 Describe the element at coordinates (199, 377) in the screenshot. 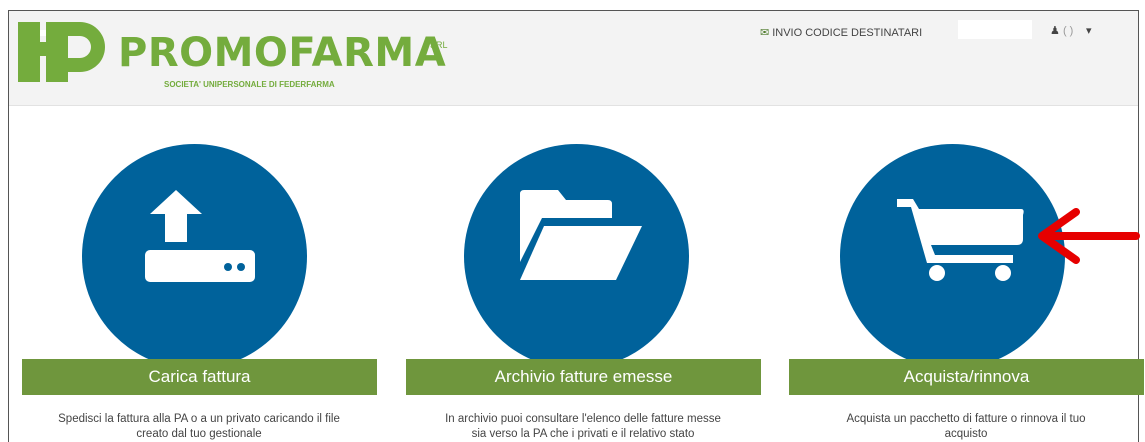

I see `carica-fattura-button: Carica fattura` at that location.